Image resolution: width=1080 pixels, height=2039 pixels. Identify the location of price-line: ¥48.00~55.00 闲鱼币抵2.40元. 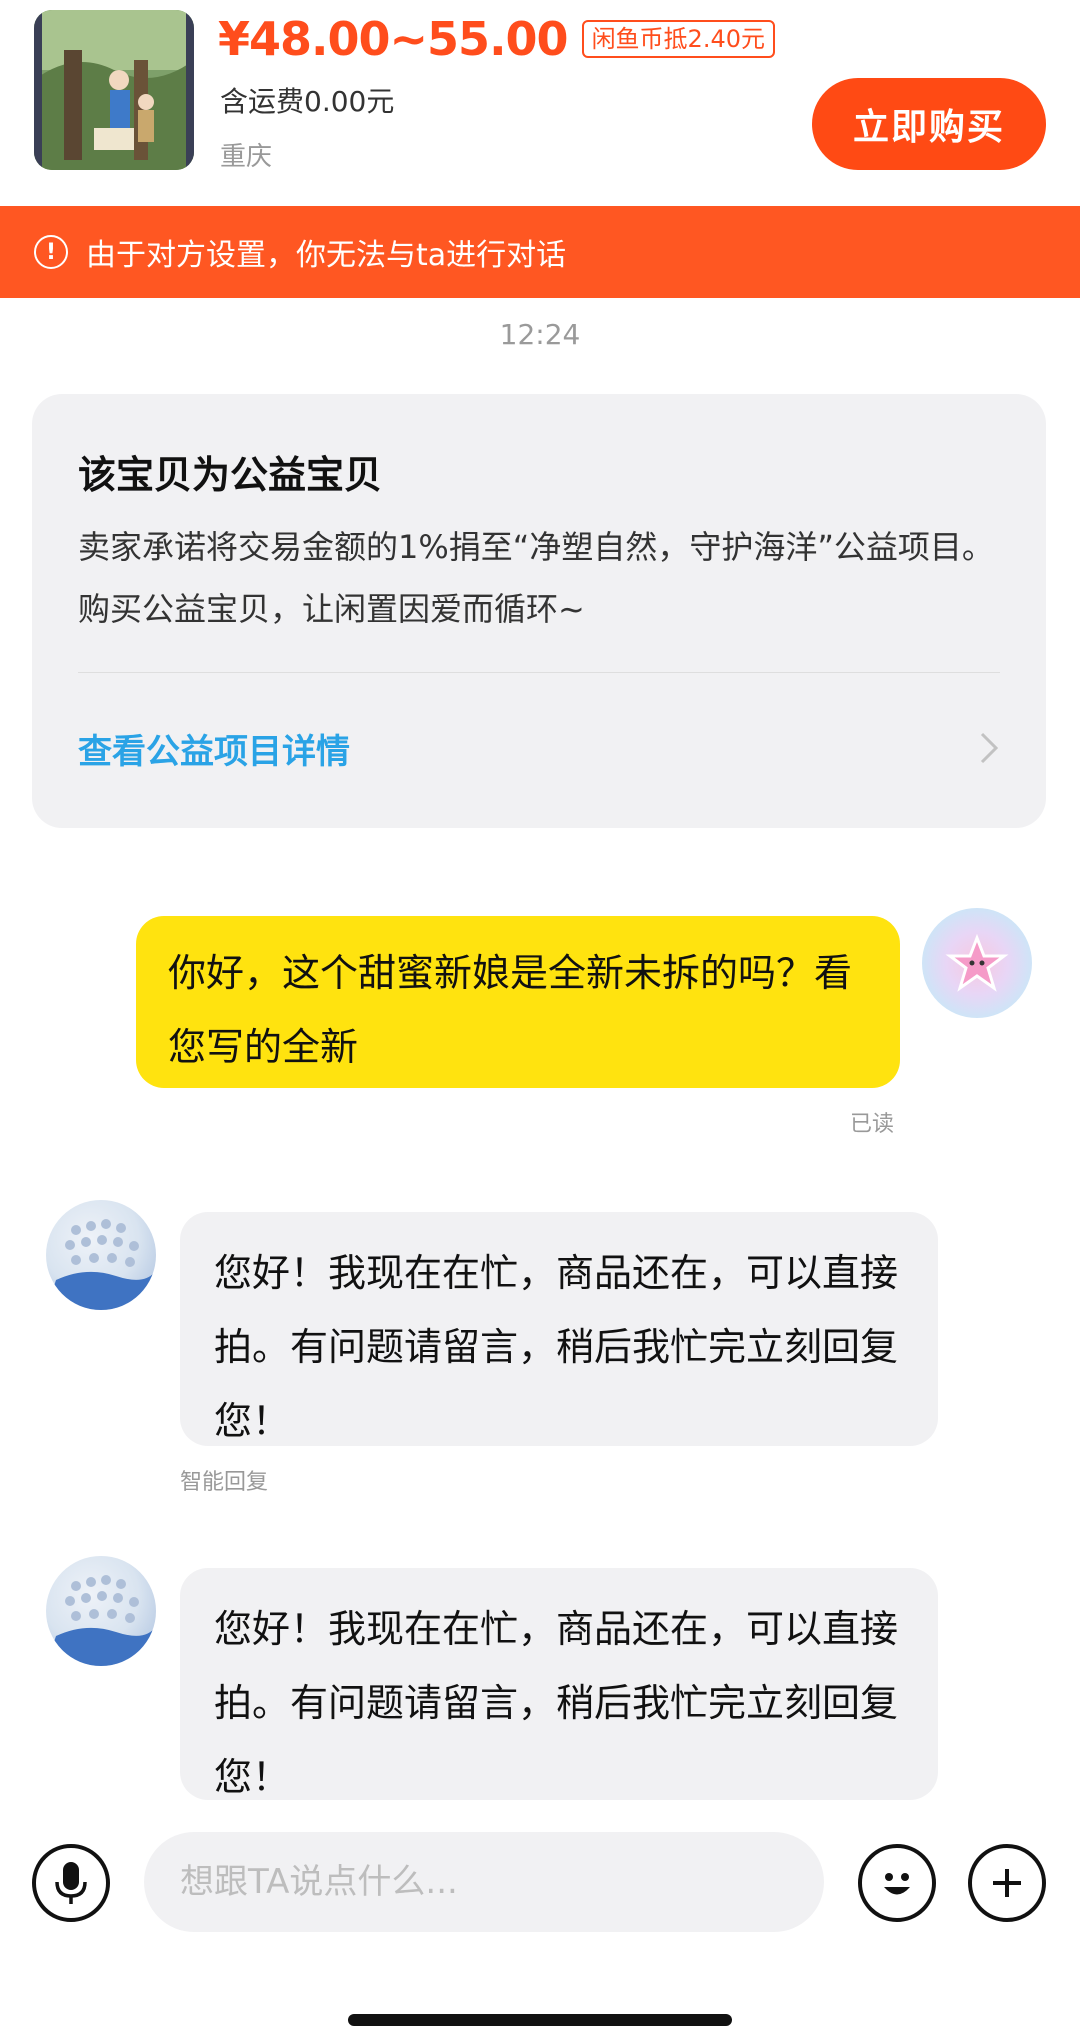
(496, 39).